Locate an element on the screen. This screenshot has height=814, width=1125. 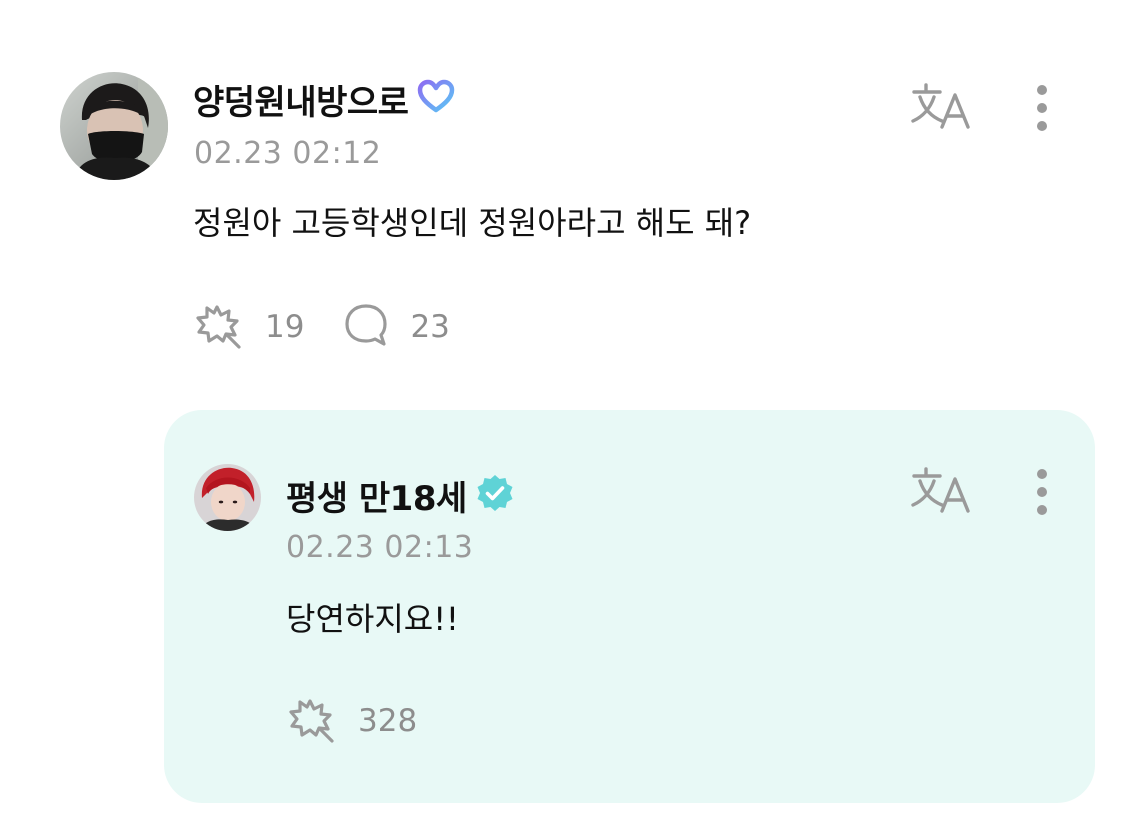
post-author-avatar is located at coordinates (114, 126).